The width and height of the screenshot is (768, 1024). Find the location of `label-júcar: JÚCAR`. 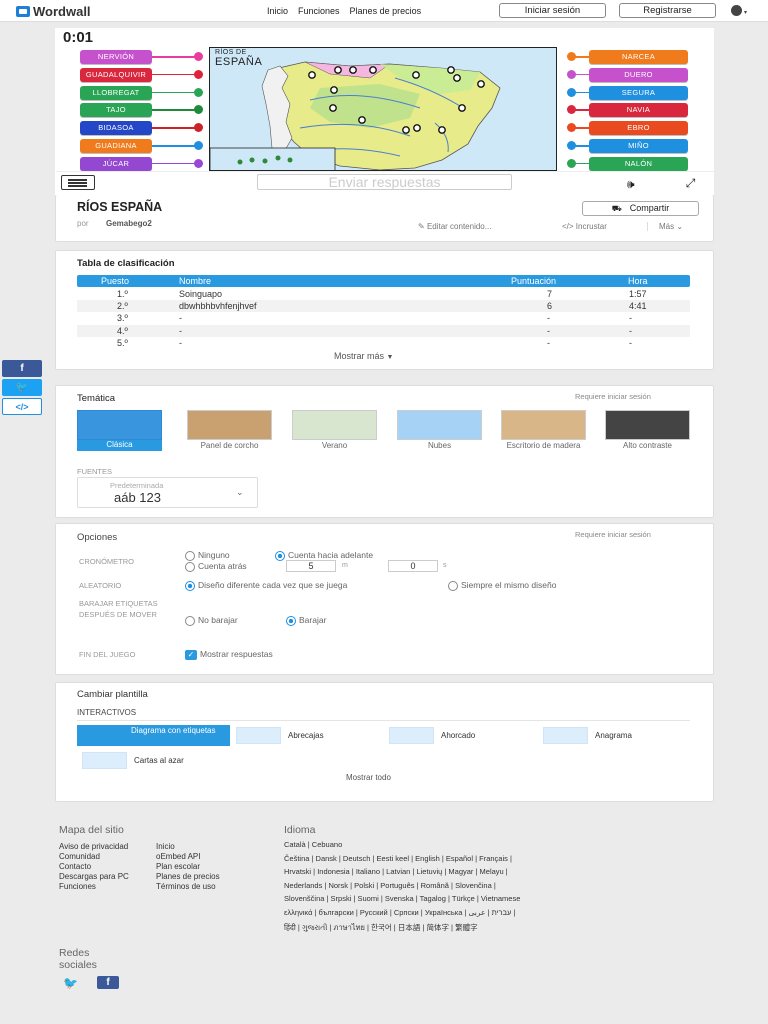

label-júcar: JÚCAR is located at coordinates (116, 163).